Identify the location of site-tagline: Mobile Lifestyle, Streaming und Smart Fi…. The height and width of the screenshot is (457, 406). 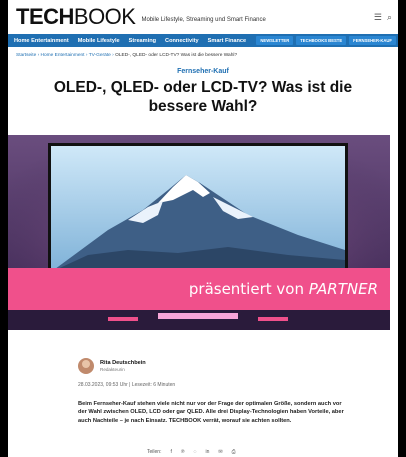
(203, 20).